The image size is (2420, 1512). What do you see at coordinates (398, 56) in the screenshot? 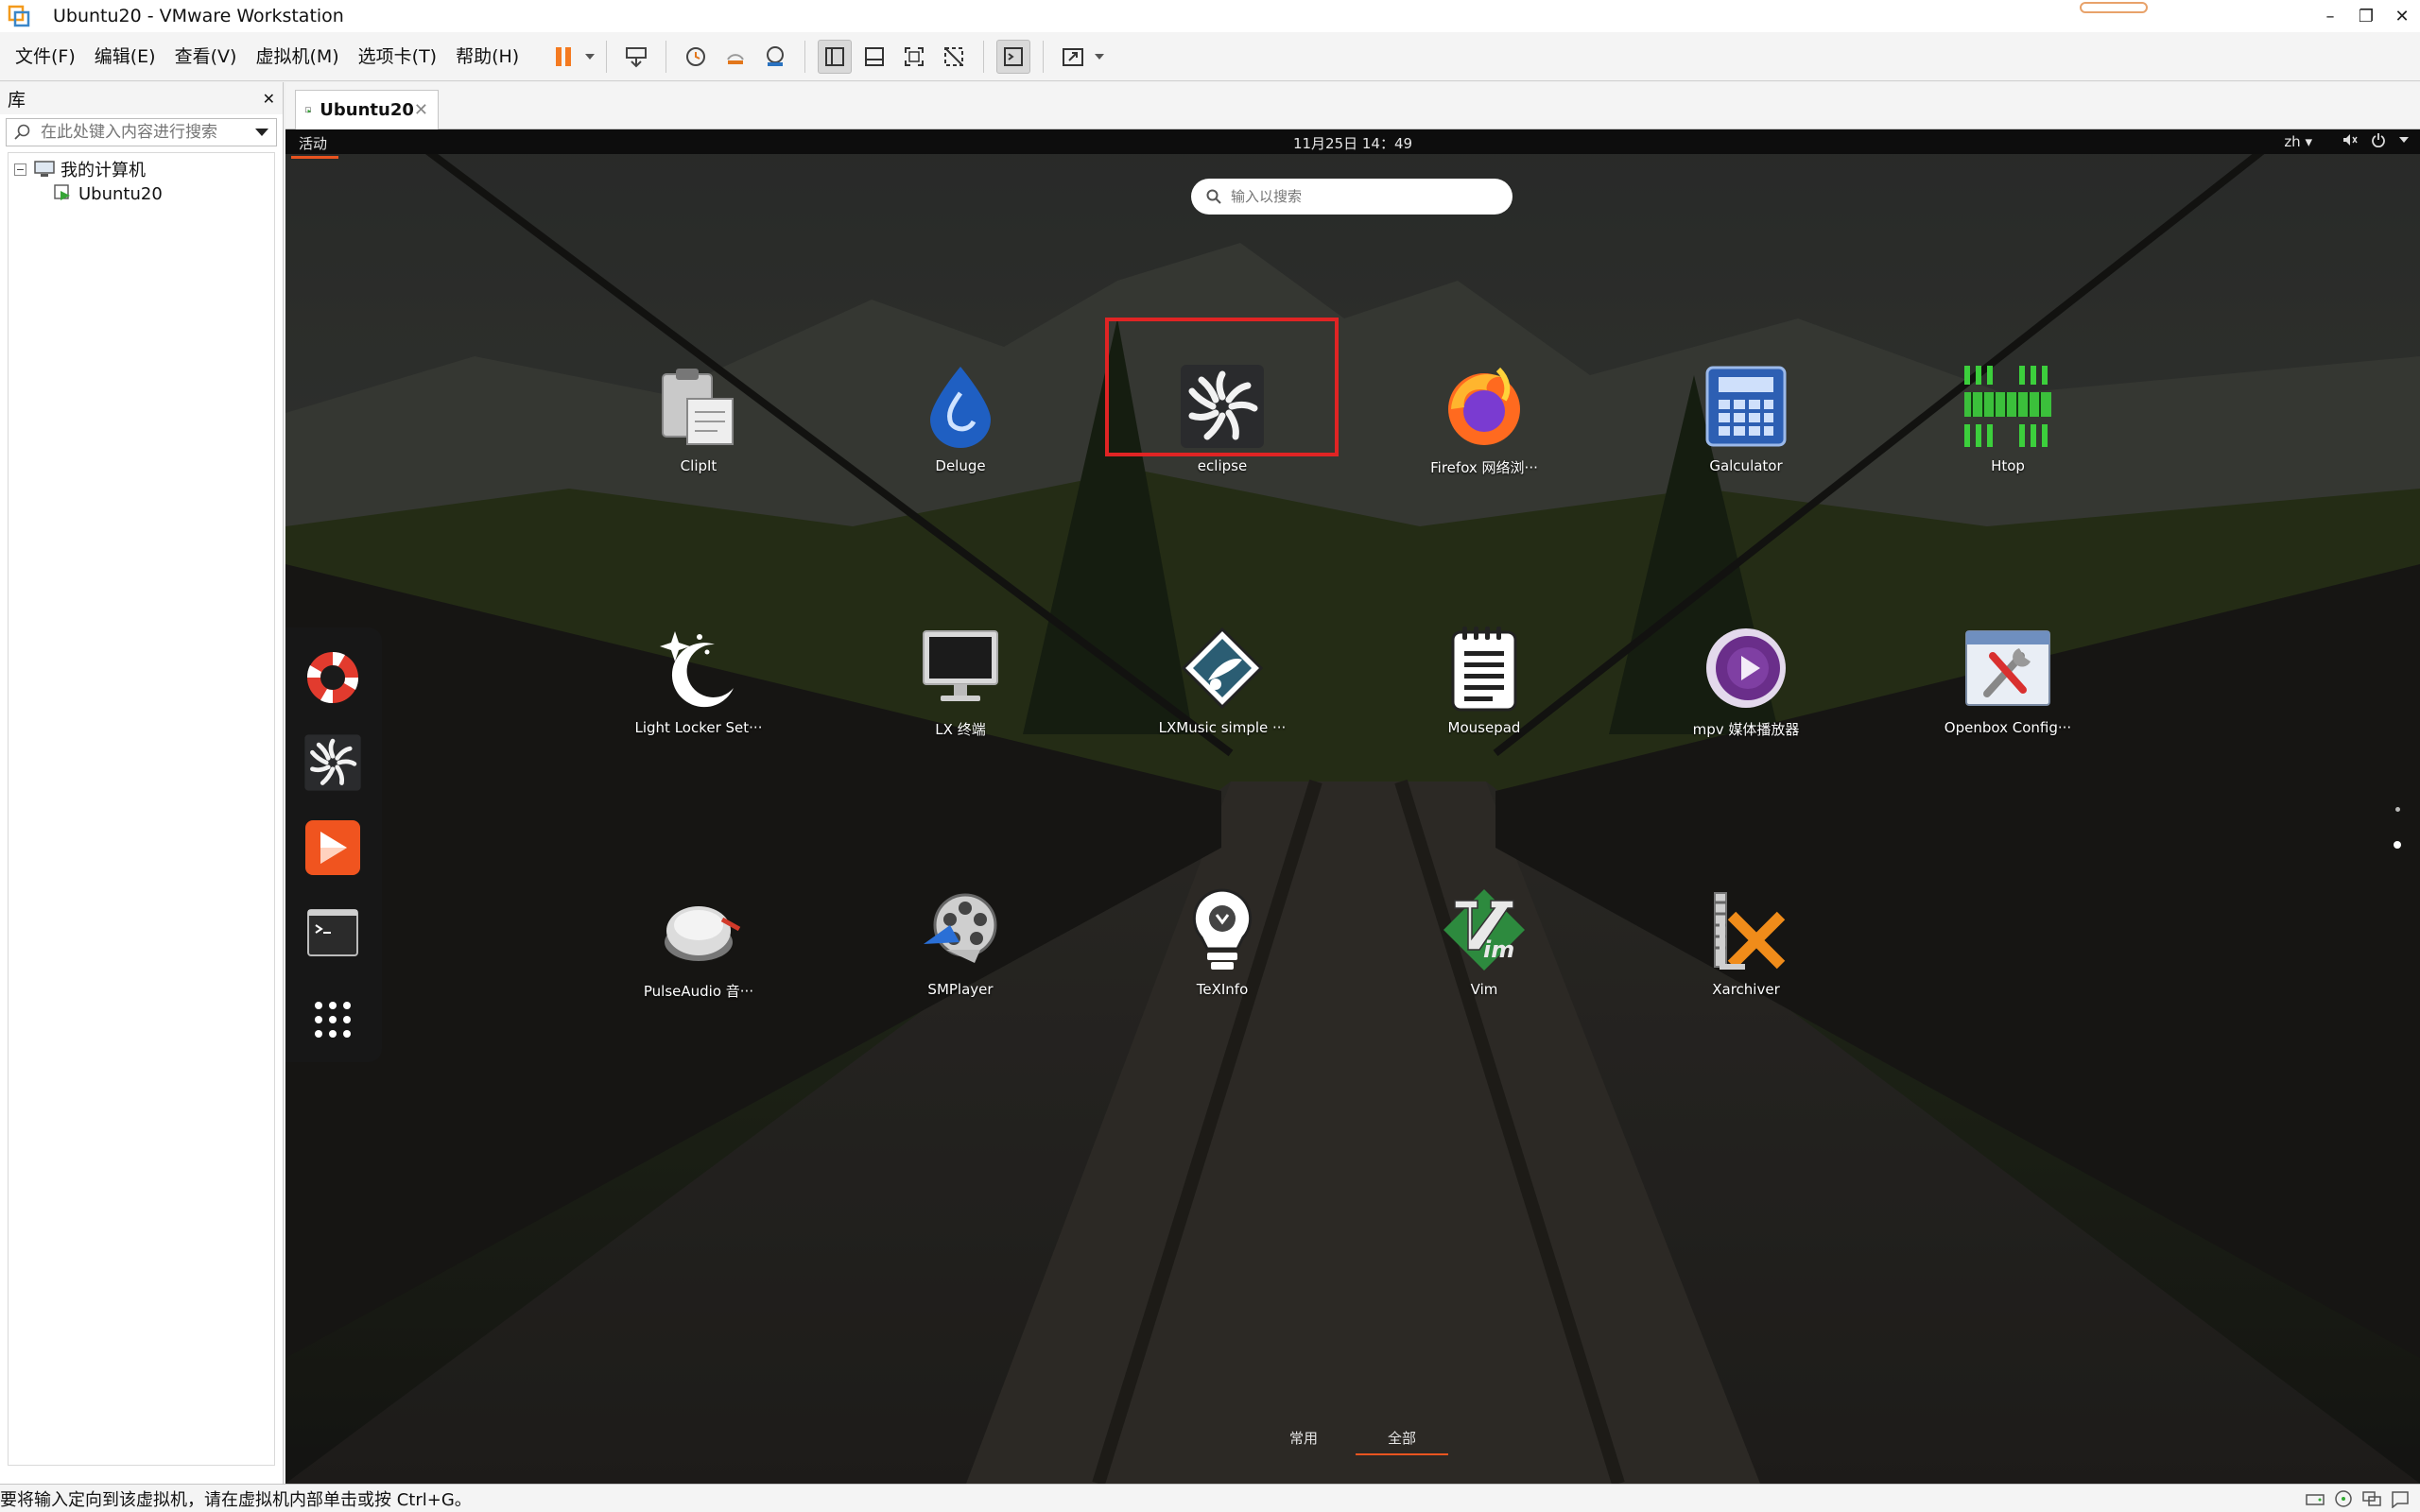
I see `menu-tabs: 选项卡(T)` at bounding box center [398, 56].